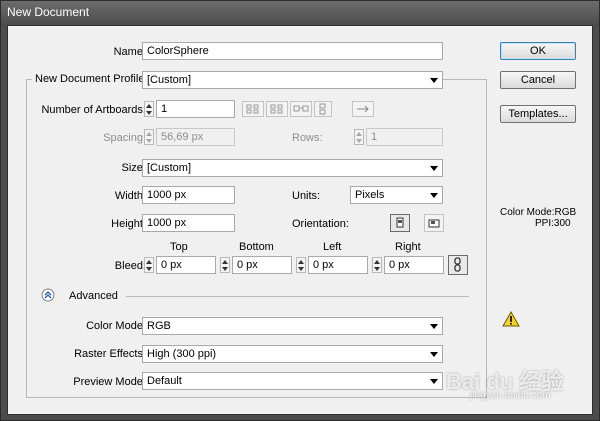 Image resolution: width=600 pixels, height=421 pixels. What do you see at coordinates (323, 109) in the screenshot?
I see `arrange-by-column-icon` at bounding box center [323, 109].